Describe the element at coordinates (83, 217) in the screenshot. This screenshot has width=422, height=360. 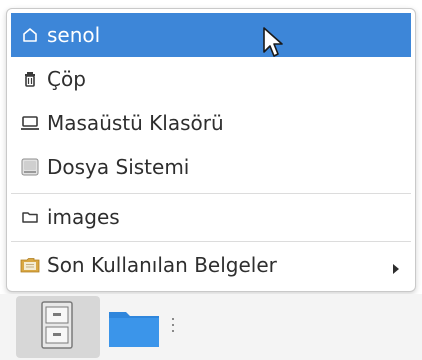
I see `menu-item-label: images` at that location.